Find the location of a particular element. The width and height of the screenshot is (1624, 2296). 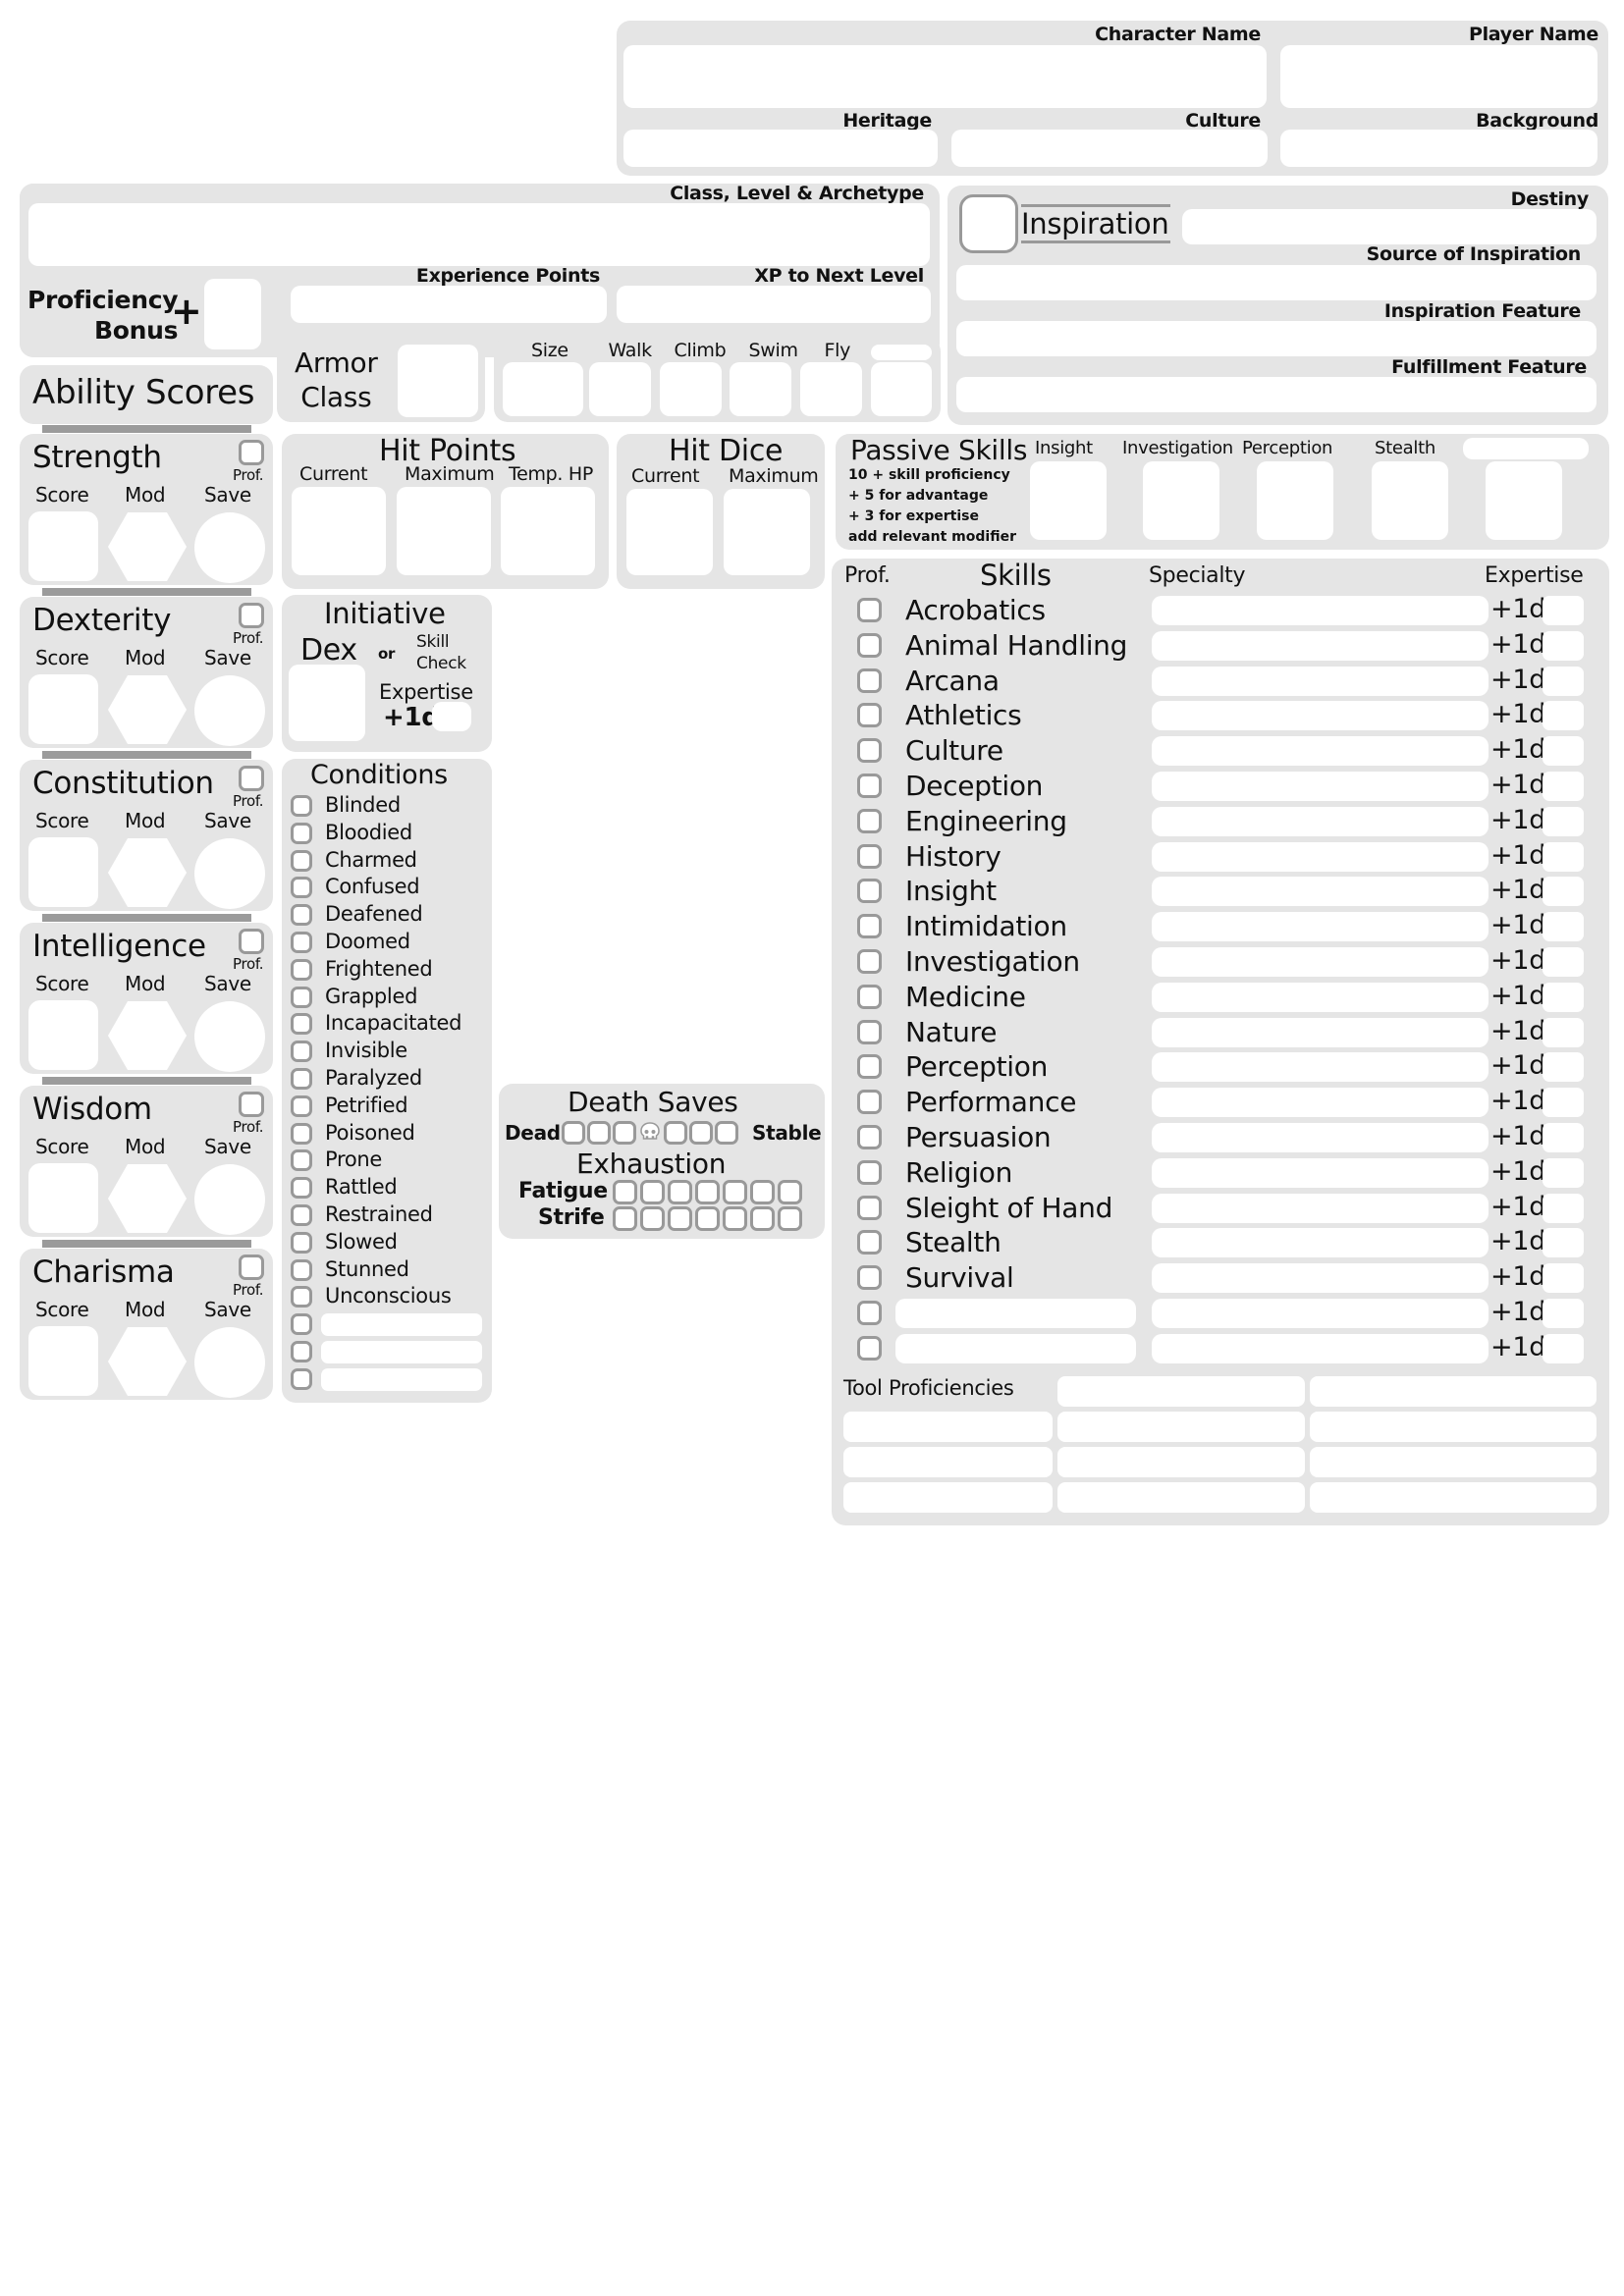

ability-save-field-dexterity is located at coordinates (229, 711).